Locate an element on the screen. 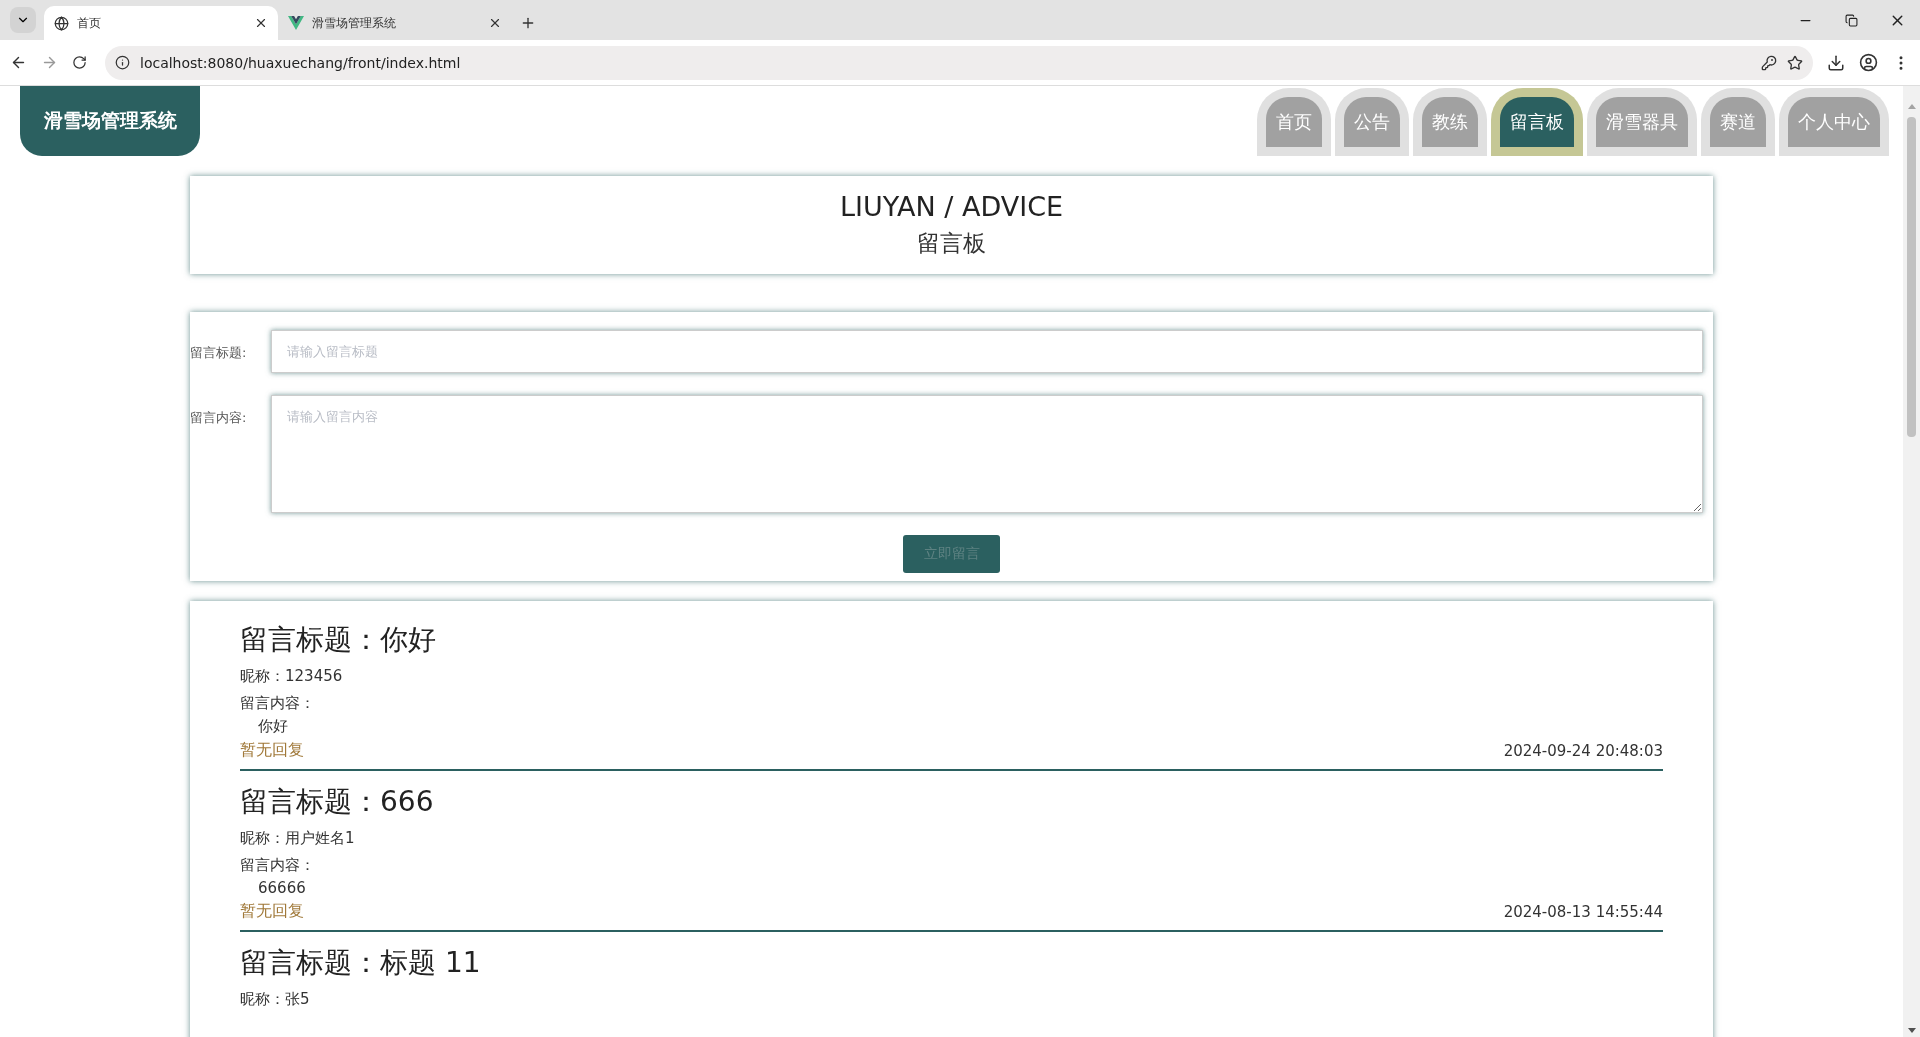 The width and height of the screenshot is (1920, 1037). nav-tab: 赛道 is located at coordinates (1738, 122).